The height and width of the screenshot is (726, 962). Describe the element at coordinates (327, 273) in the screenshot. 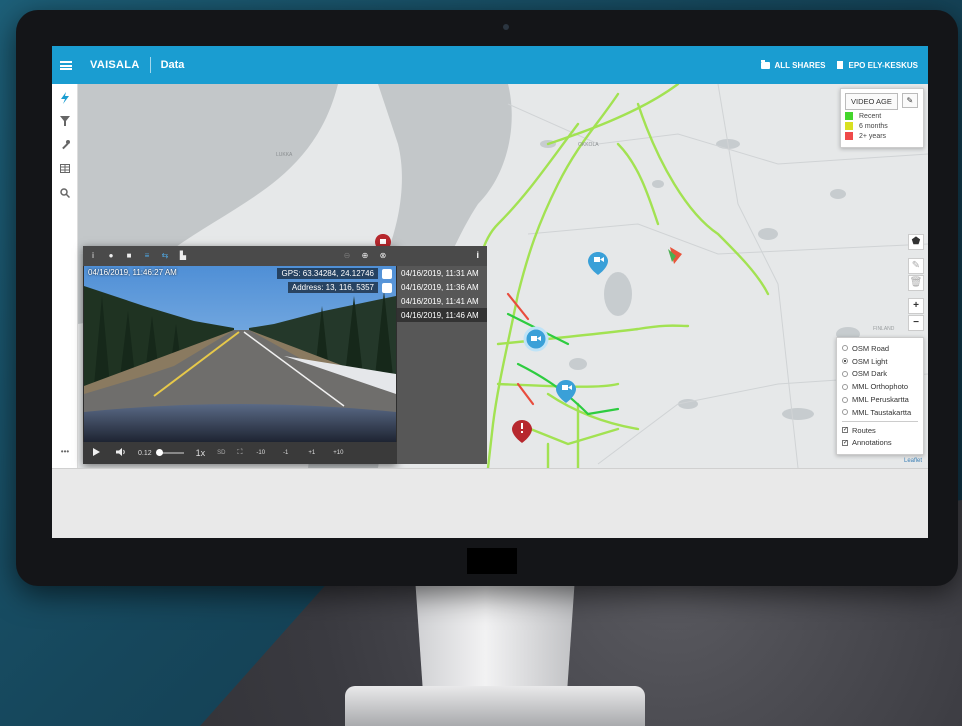

I see `gps-coordinates: GPS: 63.34284, 24.12746` at that location.